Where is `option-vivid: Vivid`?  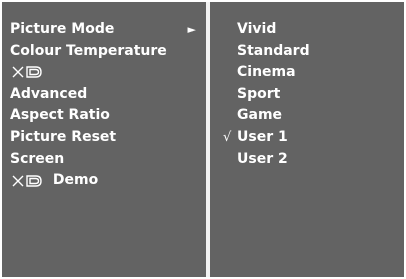
option-vivid: Vivid is located at coordinates (307, 30).